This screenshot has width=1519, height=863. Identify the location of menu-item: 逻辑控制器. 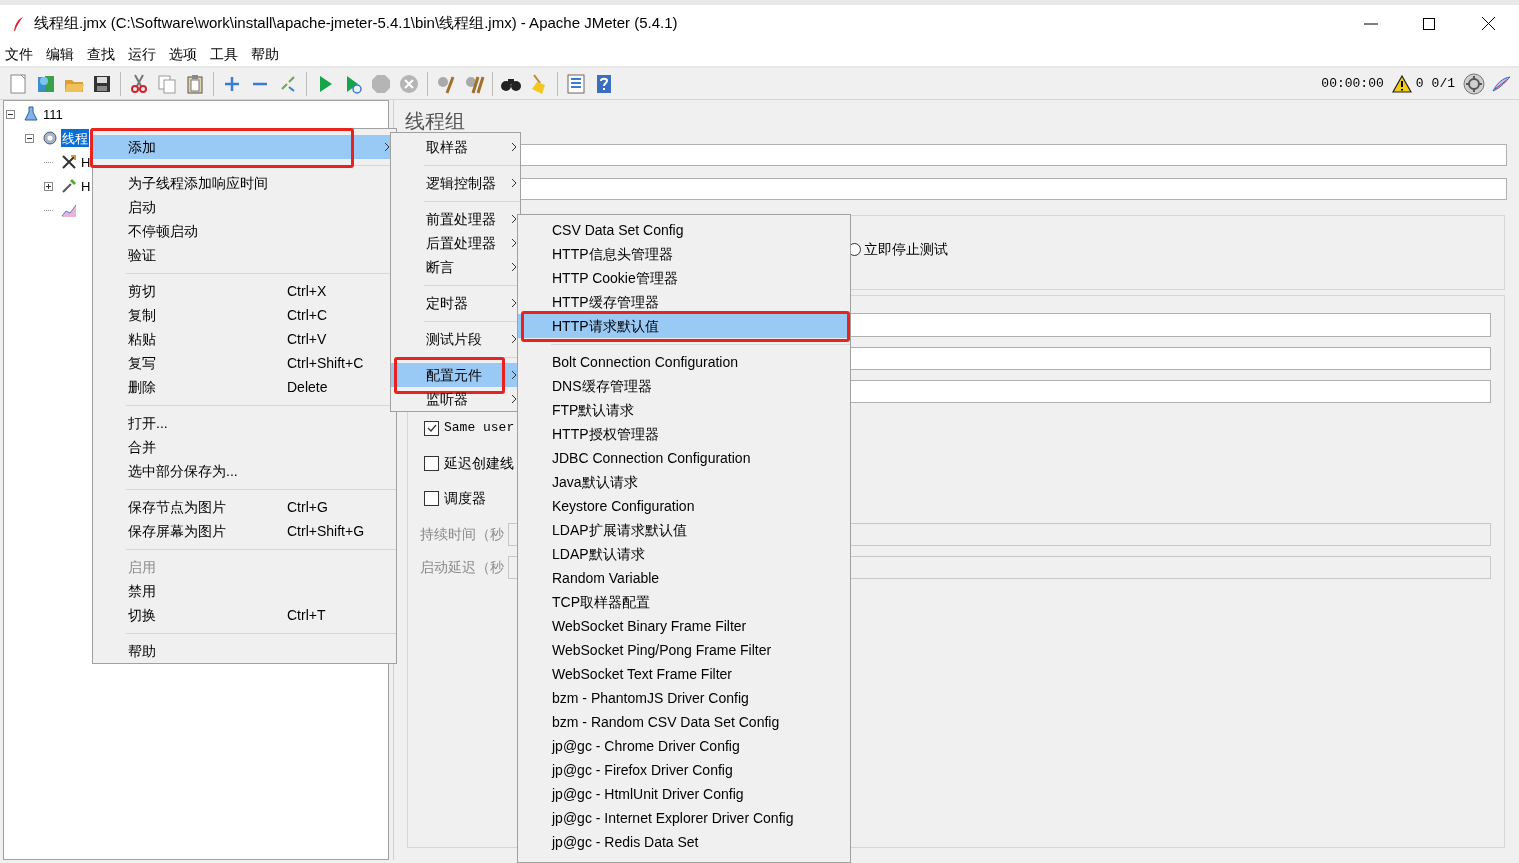
(455, 183).